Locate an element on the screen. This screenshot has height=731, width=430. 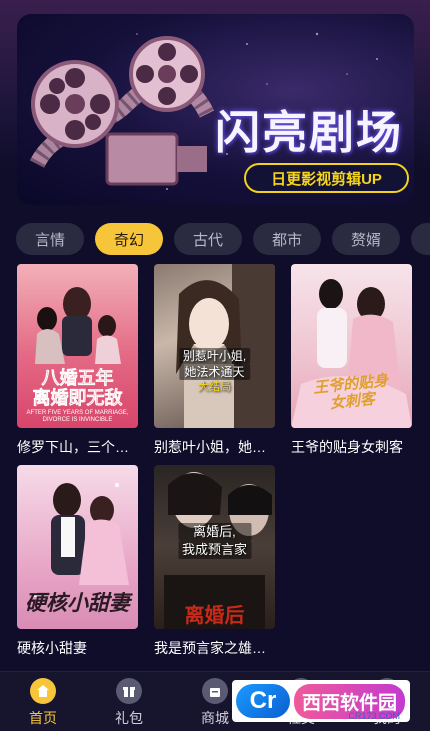
tab-ancient: 古代 is located at coordinates (208, 239).